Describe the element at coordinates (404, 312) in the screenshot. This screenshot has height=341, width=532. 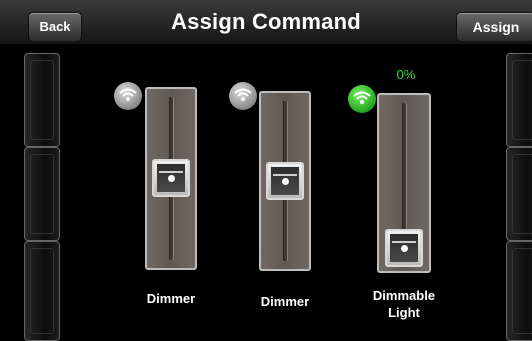
I see `device-label-line: Light` at that location.